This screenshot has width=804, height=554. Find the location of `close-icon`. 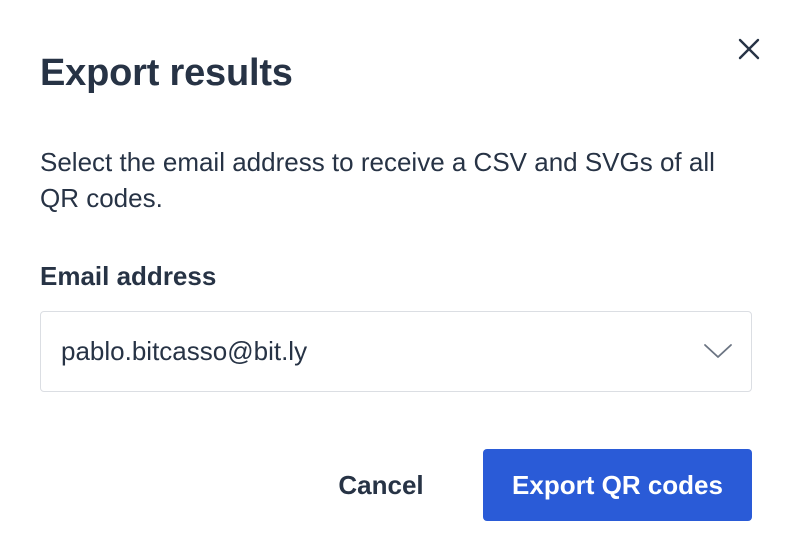

close-icon is located at coordinates (749, 49).